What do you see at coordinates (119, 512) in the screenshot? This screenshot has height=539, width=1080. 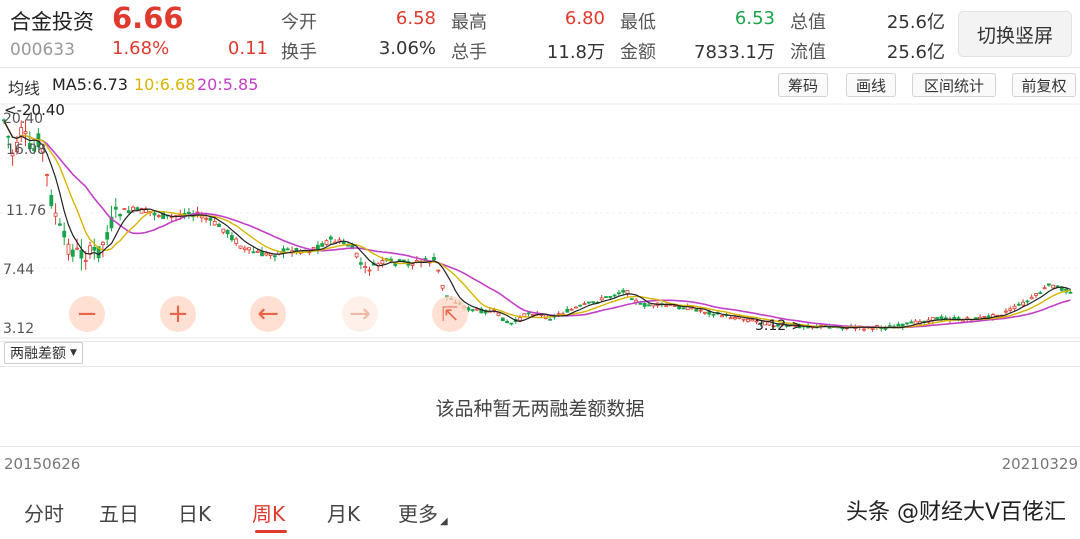 I see `tab-five-day: 五日` at bounding box center [119, 512].